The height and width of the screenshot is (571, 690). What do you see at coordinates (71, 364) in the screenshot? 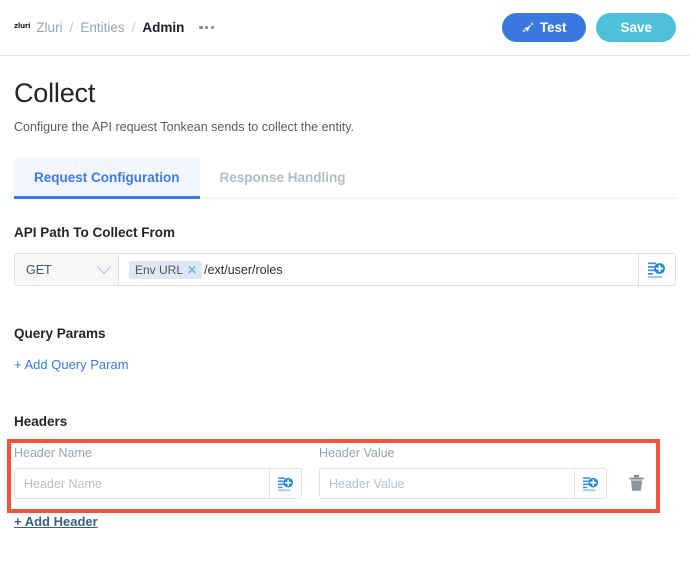
I see `add-query-param-link: + Add Query Param` at bounding box center [71, 364].